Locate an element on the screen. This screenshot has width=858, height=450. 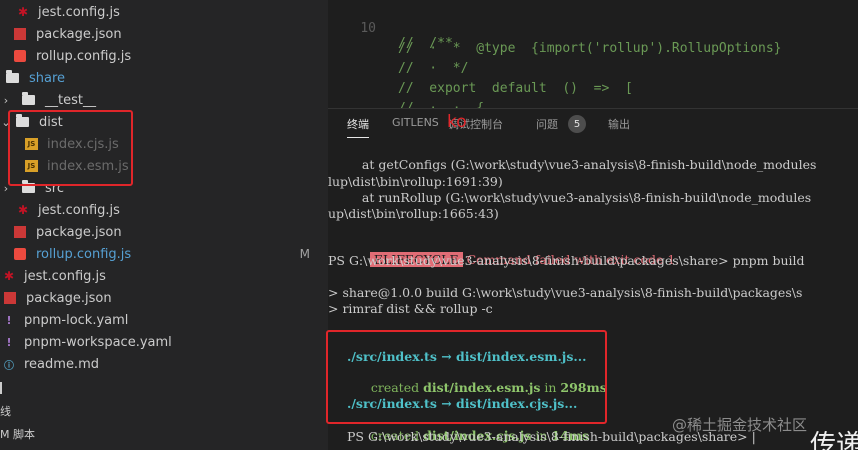
terminal-line: > rimraf dist && rollup -c is located at coordinates (410, 308).